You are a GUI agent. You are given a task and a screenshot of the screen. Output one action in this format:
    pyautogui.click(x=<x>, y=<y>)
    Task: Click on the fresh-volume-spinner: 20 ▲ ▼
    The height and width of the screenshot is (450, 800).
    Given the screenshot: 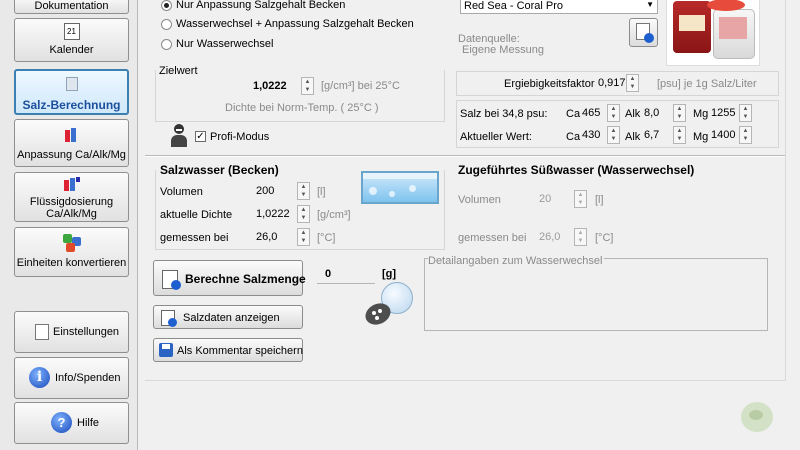 What is the action you would take?
    pyautogui.click(x=561, y=199)
    